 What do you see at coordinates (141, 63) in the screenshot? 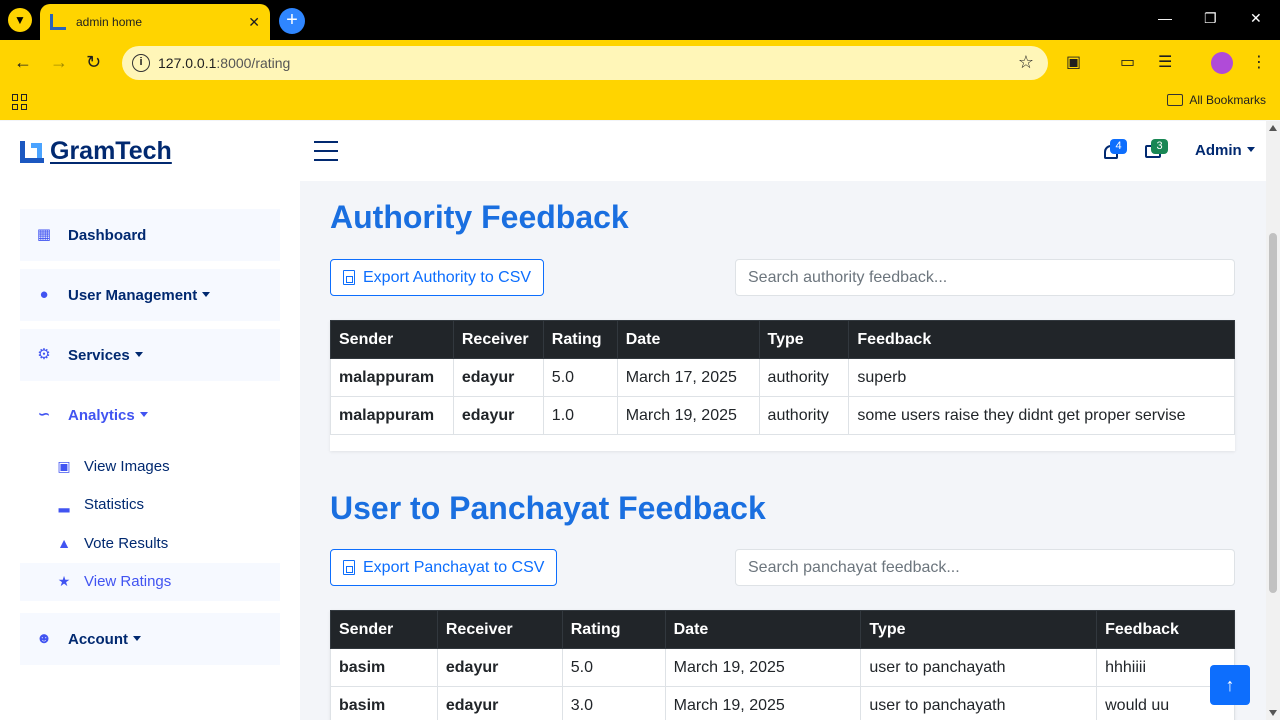
I see `site-info-icon: i` at bounding box center [141, 63].